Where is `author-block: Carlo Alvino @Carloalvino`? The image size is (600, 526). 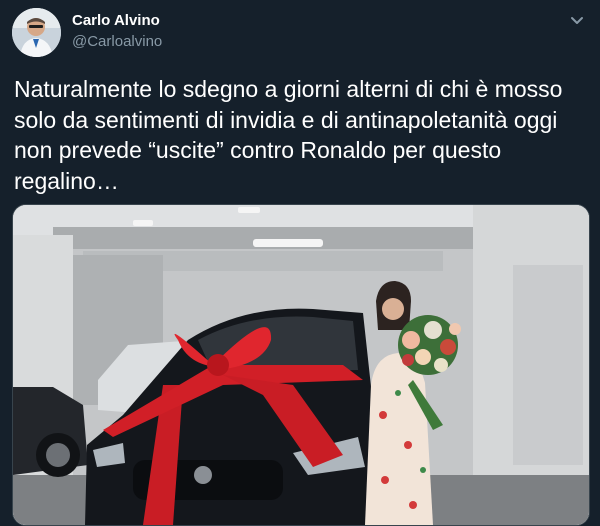
author-block: Carlo Alvino @Carloalvino is located at coordinates (117, 32).